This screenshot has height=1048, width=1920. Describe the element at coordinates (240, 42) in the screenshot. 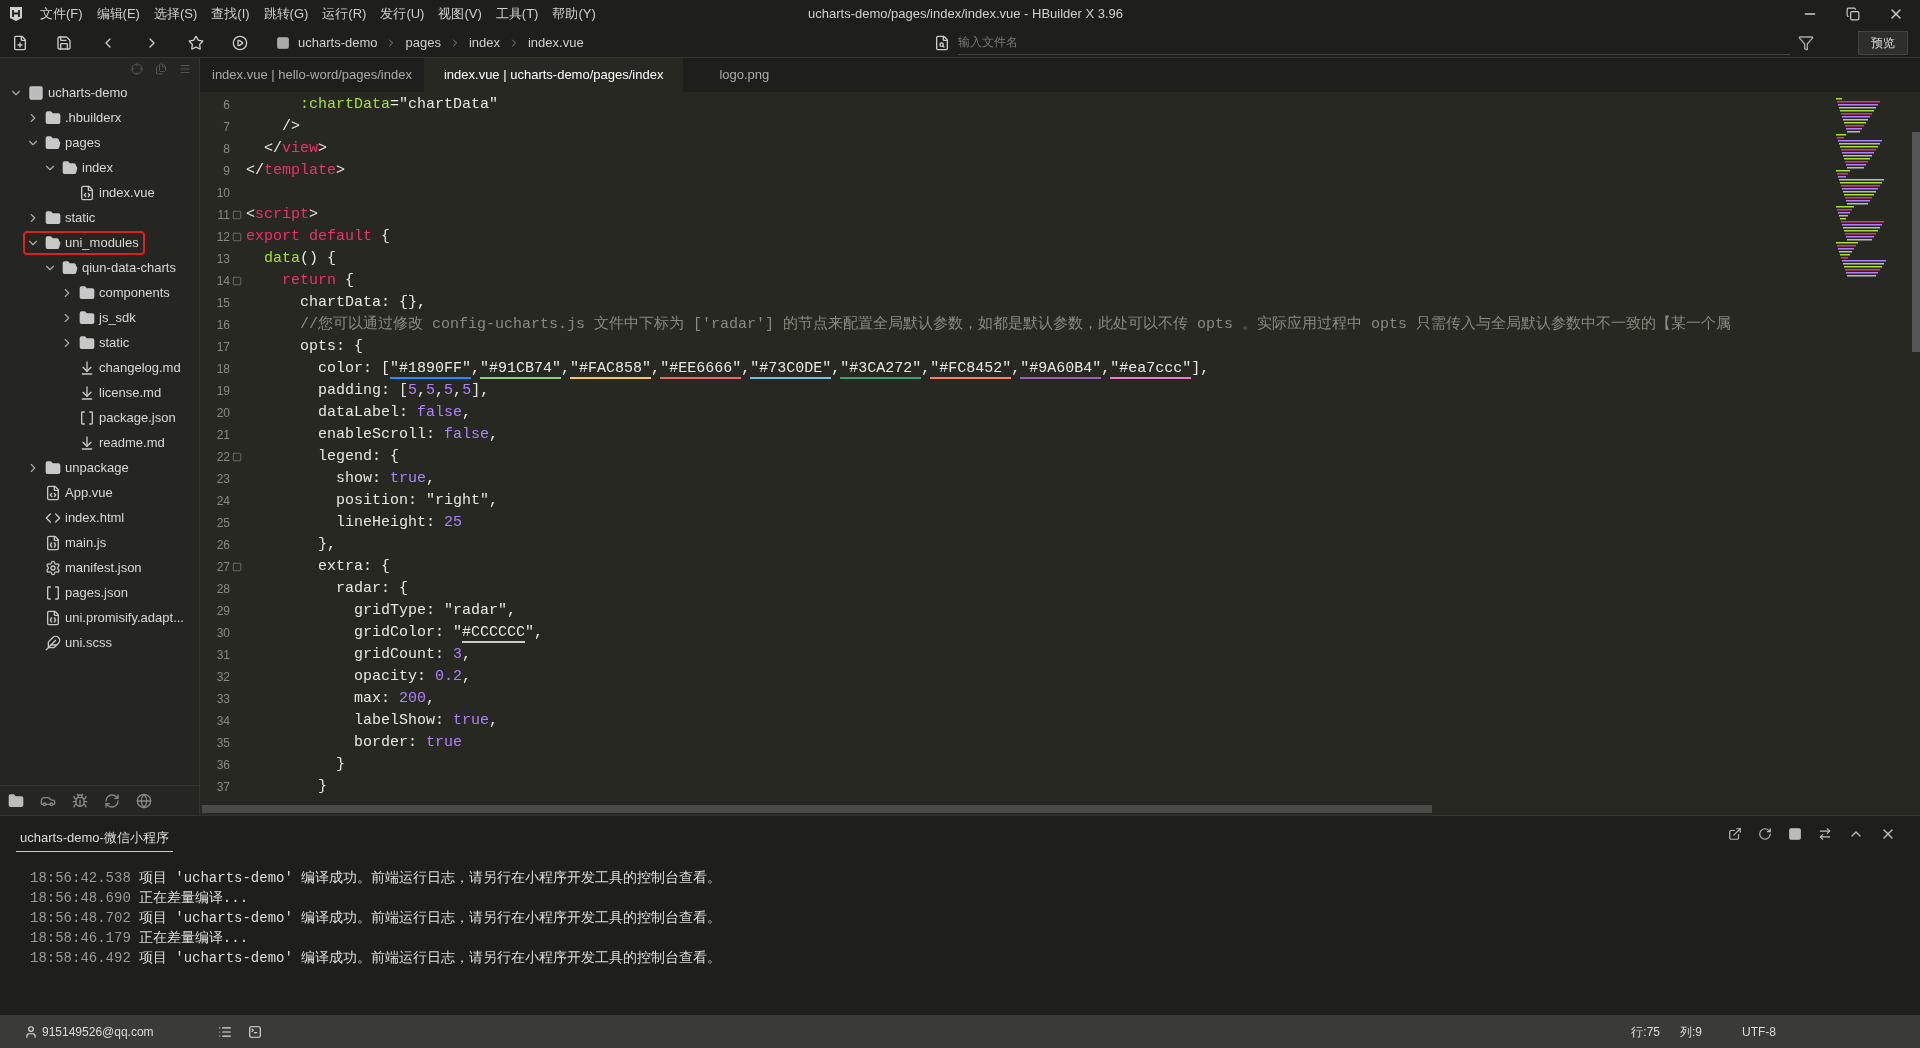

I see `run-icon` at that location.